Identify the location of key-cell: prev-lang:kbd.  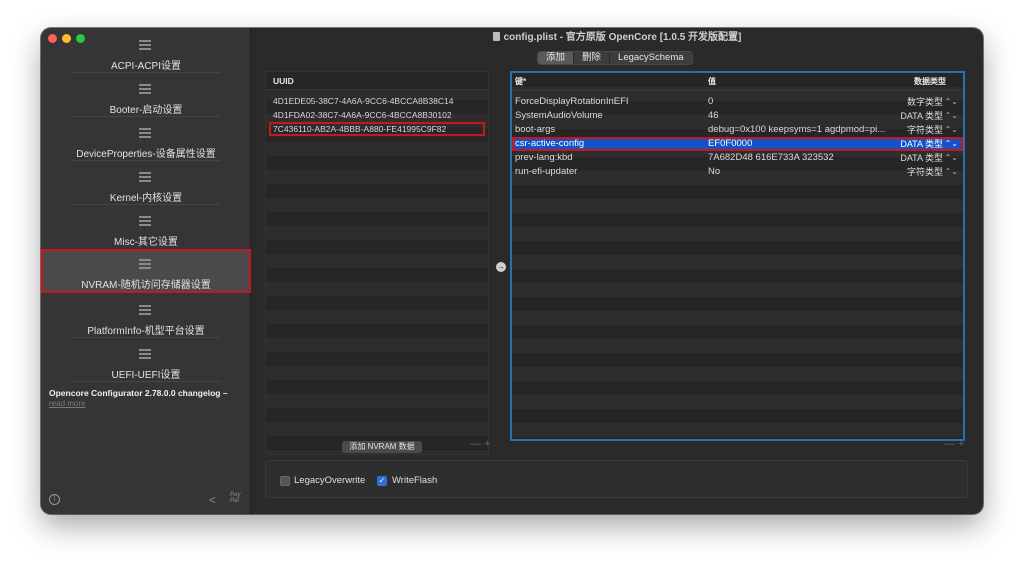
(544, 158).